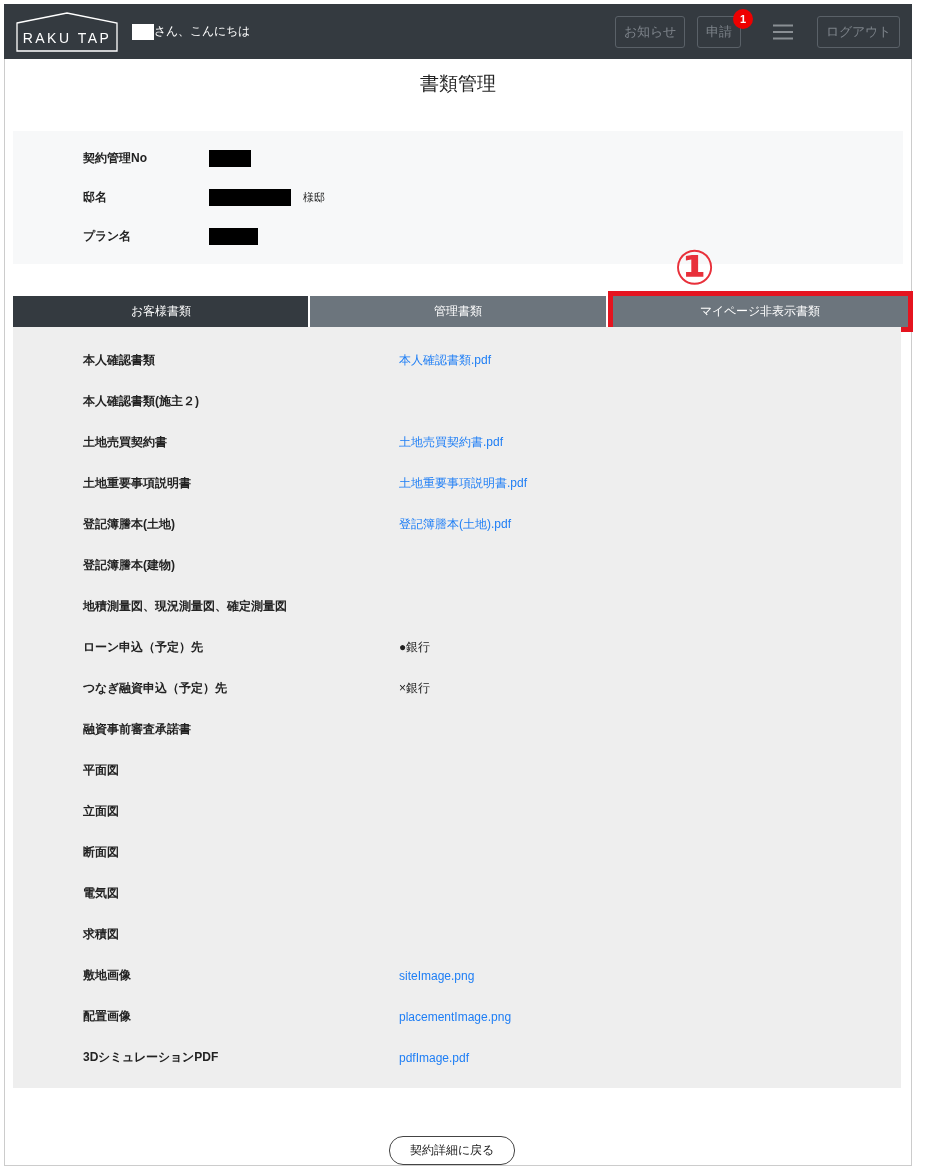 Image resolution: width=926 pixels, height=1167 pixels. I want to click on document-value: ×銀行, so click(414, 688).